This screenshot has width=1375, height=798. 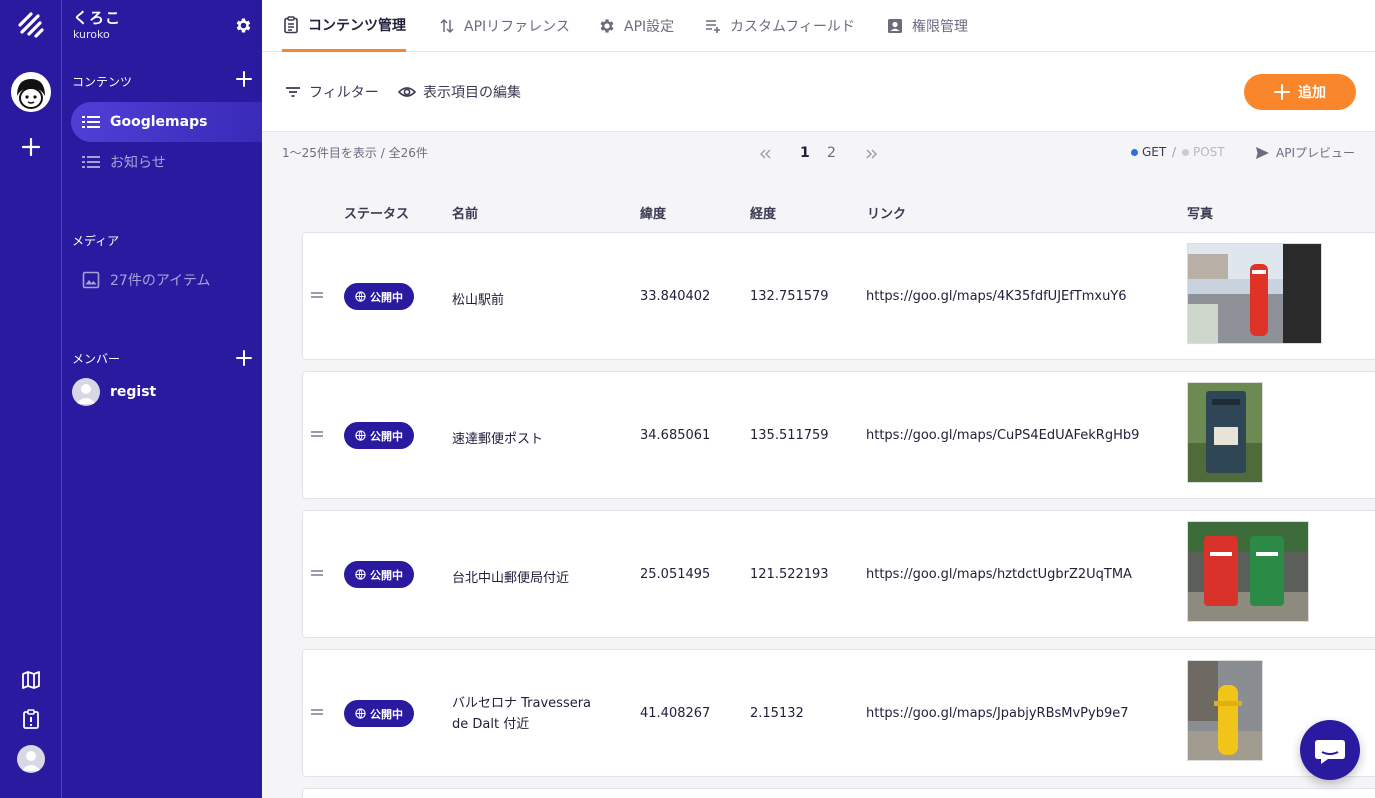 I want to click on tab-api-reference: APIリファレンス, so click(x=504, y=26).